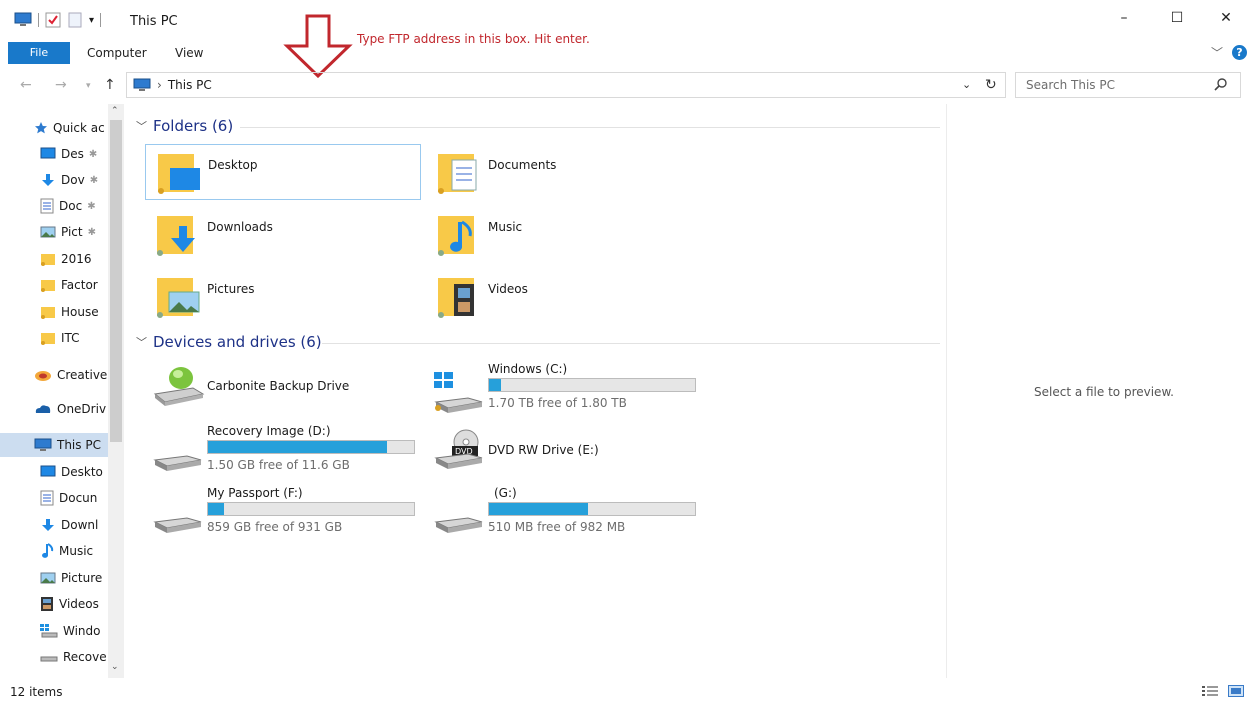 The width and height of the screenshot is (1250, 702). What do you see at coordinates (54, 180) in the screenshot?
I see `sidebar-item: Dov ✱` at bounding box center [54, 180].